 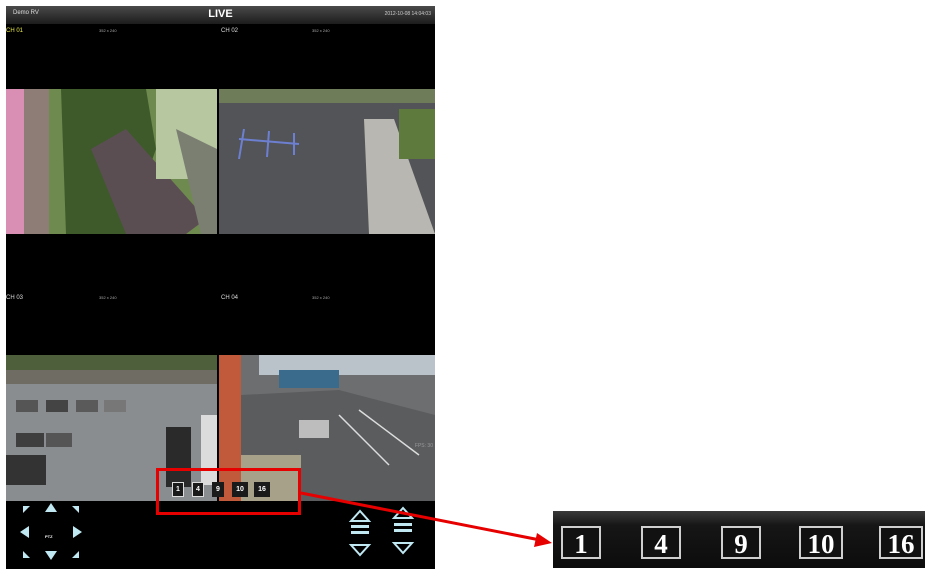 I want to click on callout-arrow-icon, so click(x=426, y=519).